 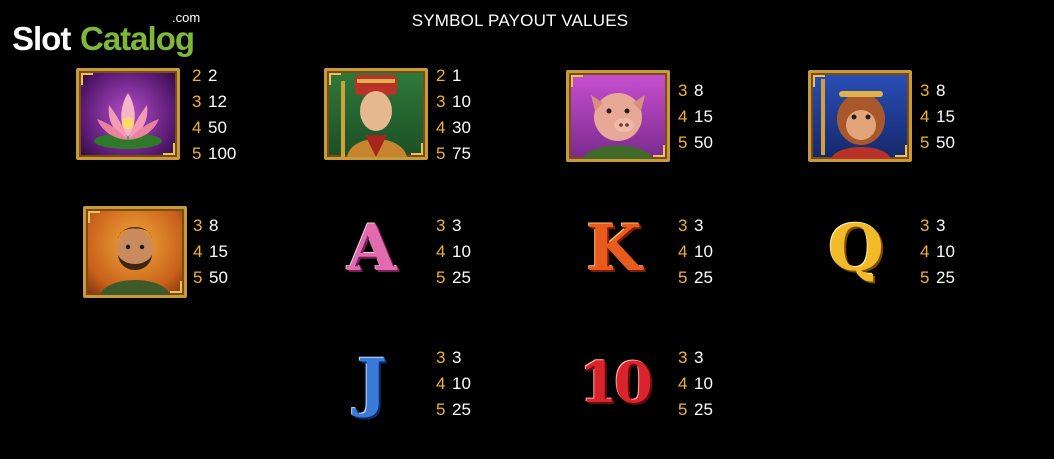 I want to click on pig-portrait-icon, so click(x=618, y=116).